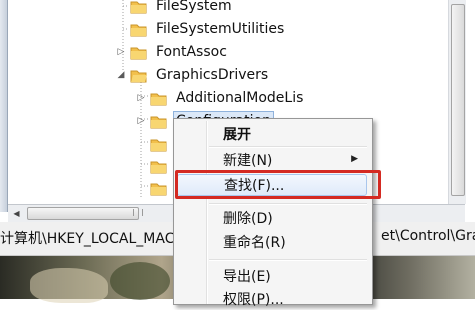 The width and height of the screenshot is (475, 310). I want to click on horizontal-scroll-thumb, so click(83, 213).